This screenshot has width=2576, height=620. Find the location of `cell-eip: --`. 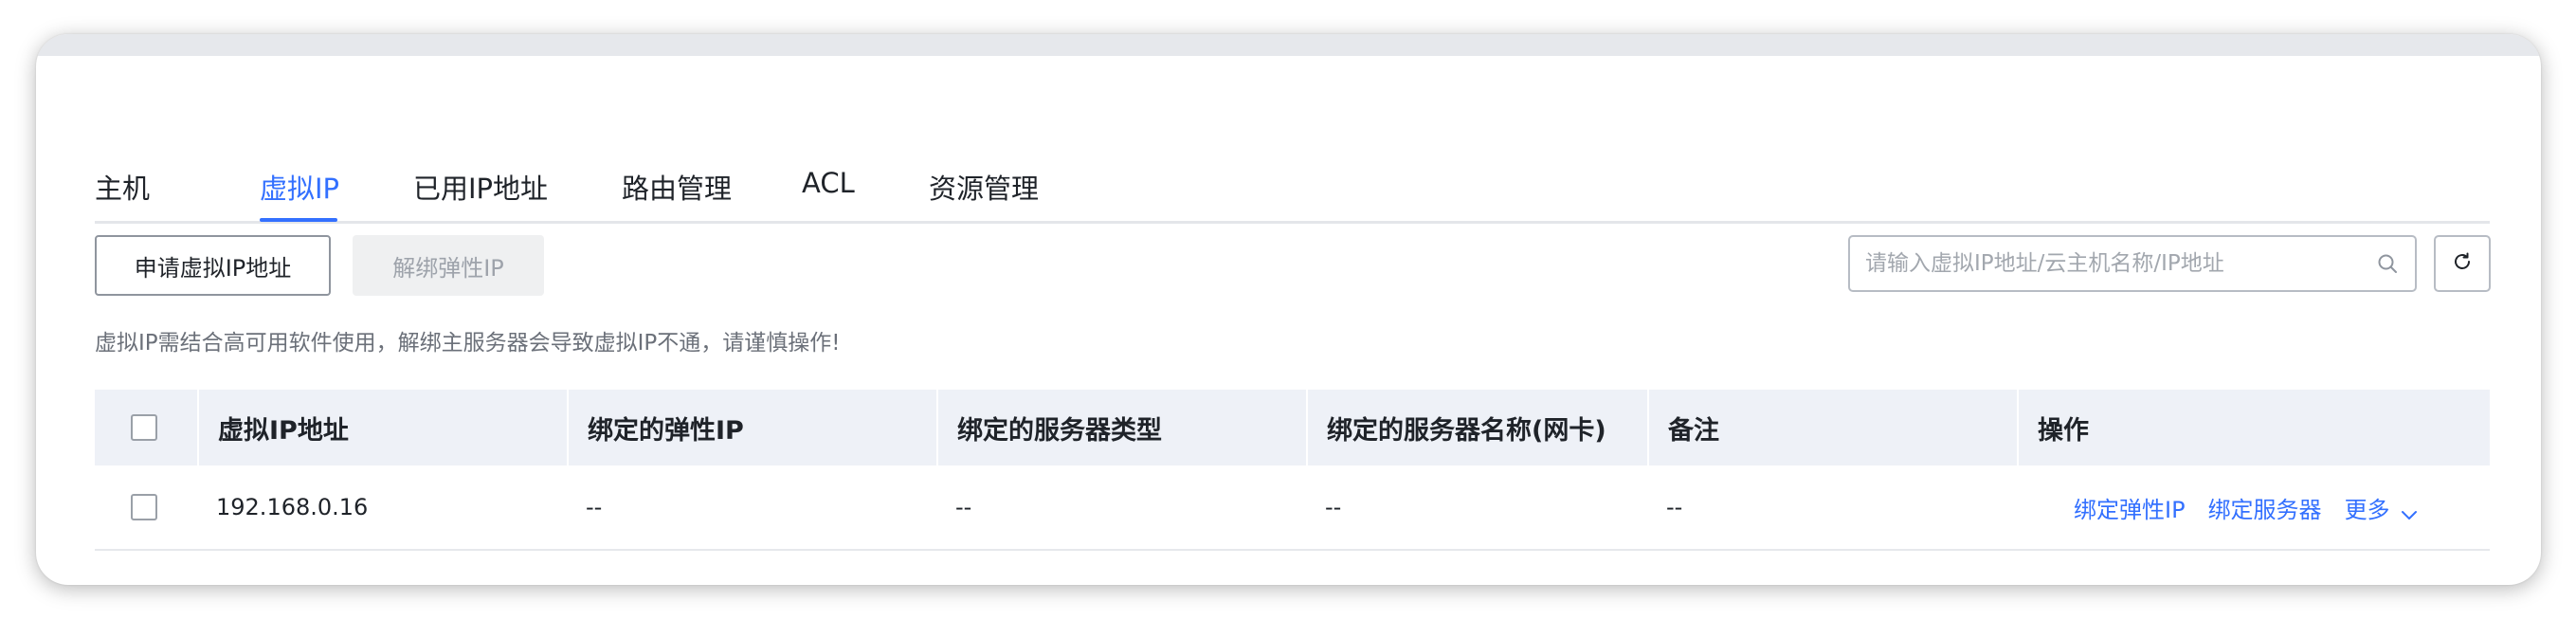

cell-eip: -- is located at coordinates (594, 507).